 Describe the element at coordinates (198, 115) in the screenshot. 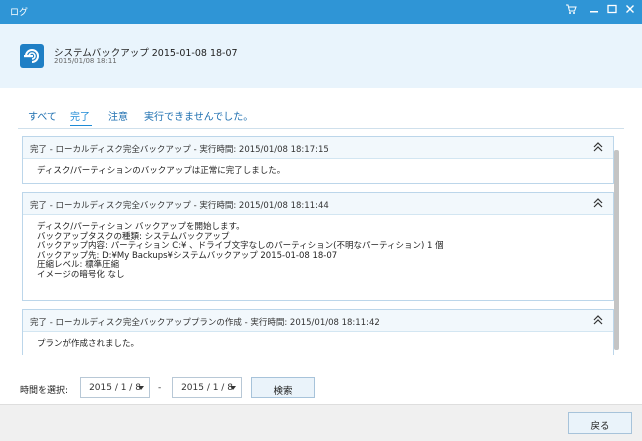

I see `tab-failed: 実行できませんでした。` at that location.